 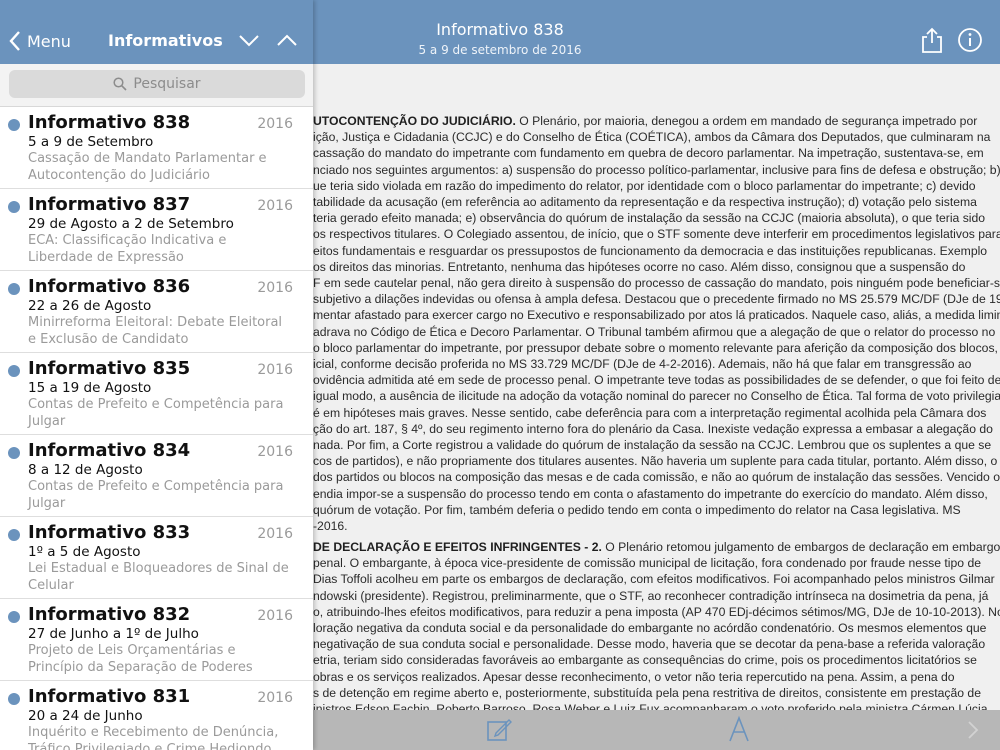 I want to click on info-icon, so click(x=970, y=40).